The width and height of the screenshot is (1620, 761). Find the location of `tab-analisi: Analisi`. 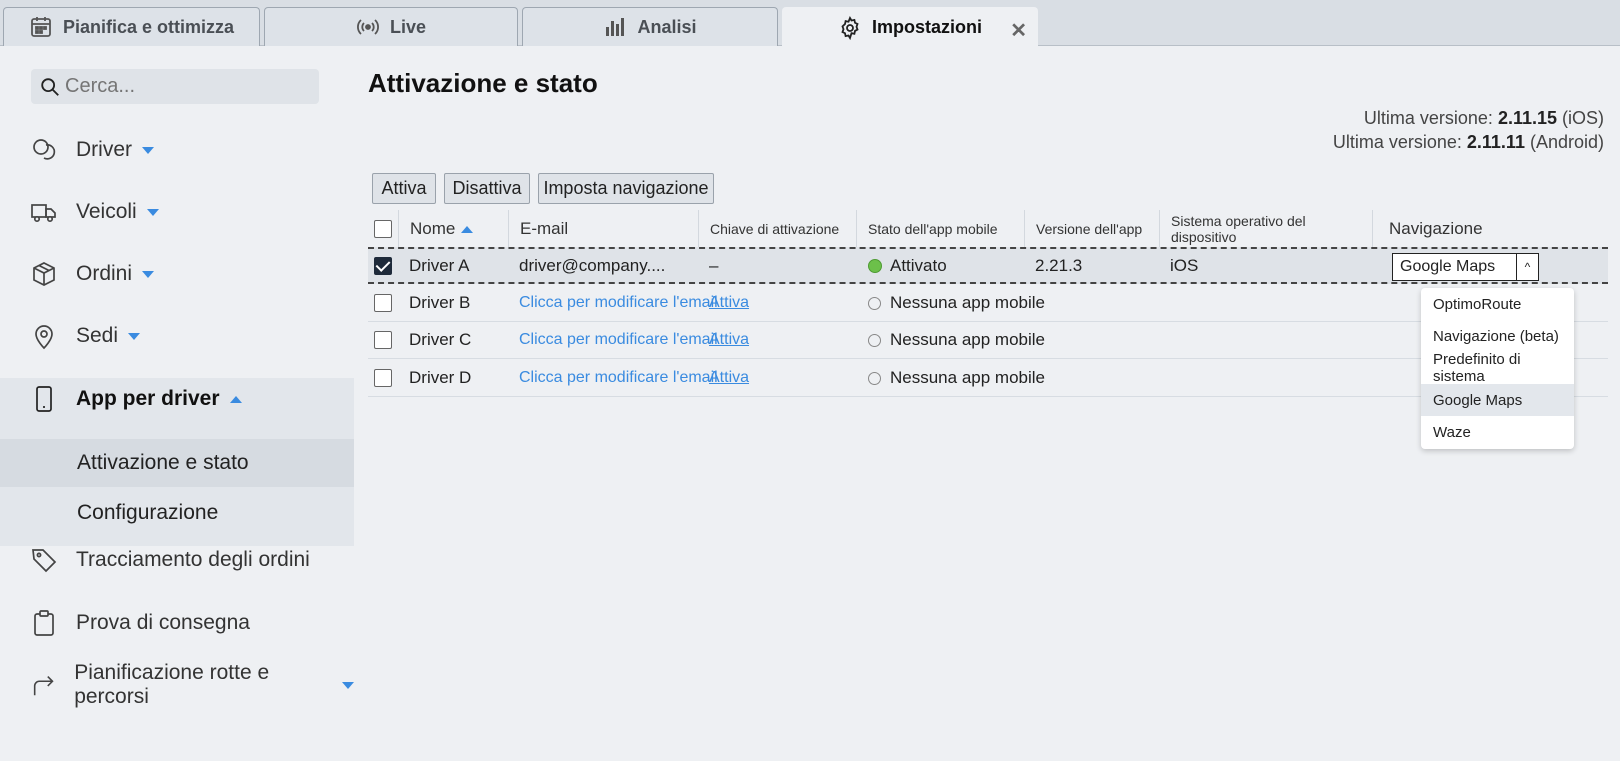

tab-analisi: Analisi is located at coordinates (650, 26).